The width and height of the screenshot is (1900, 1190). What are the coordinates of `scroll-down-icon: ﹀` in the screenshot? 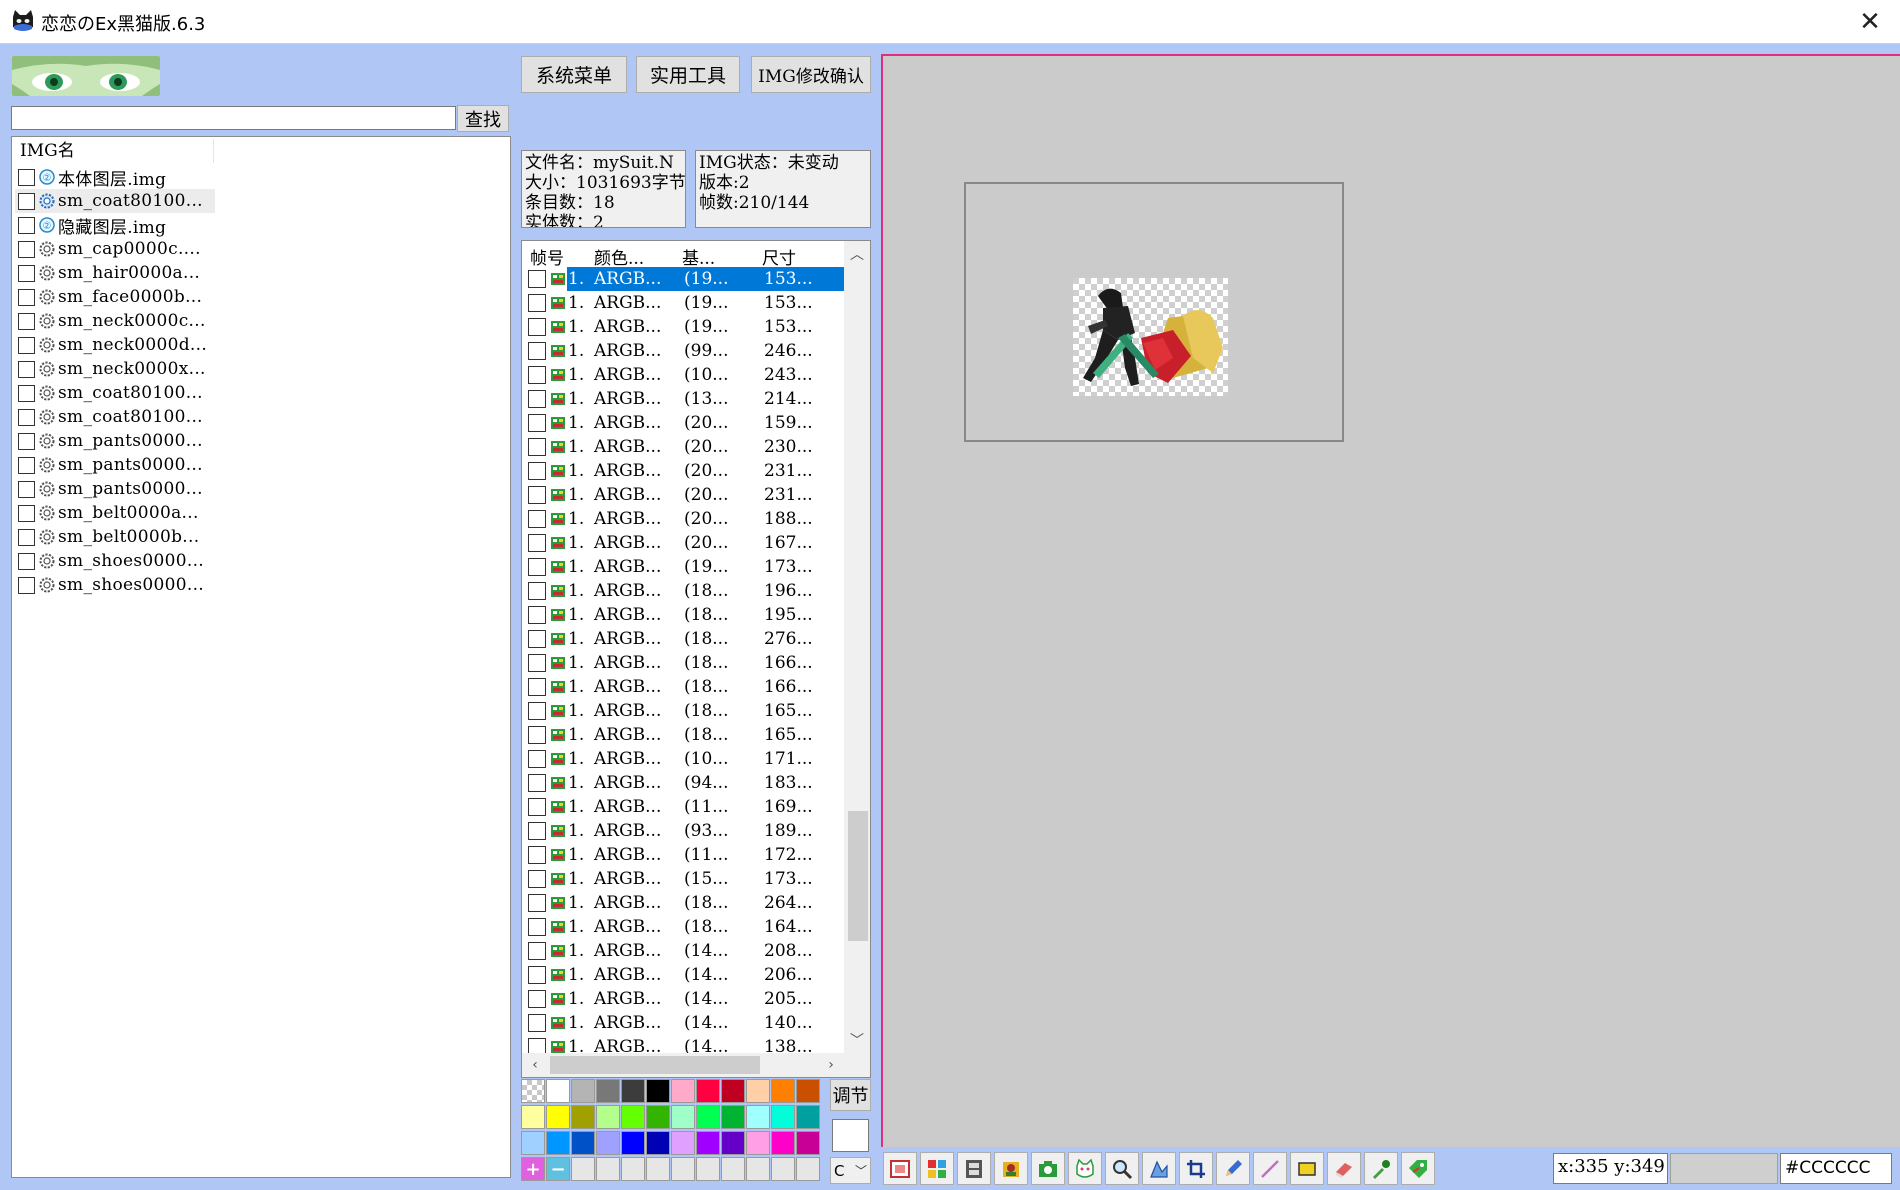 It's located at (857, 1040).